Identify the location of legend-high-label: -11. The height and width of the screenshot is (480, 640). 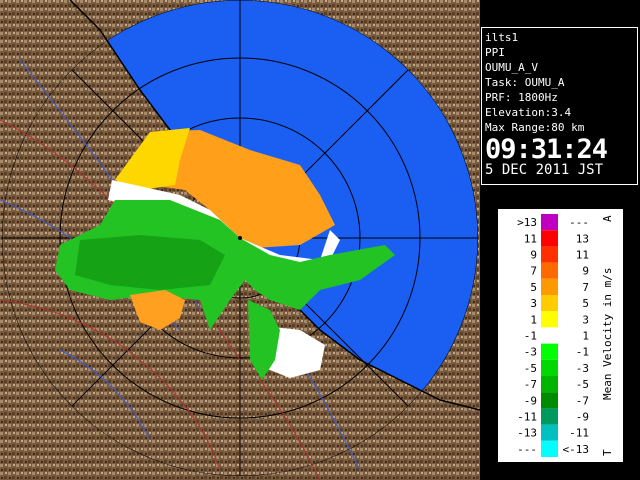
(579, 433).